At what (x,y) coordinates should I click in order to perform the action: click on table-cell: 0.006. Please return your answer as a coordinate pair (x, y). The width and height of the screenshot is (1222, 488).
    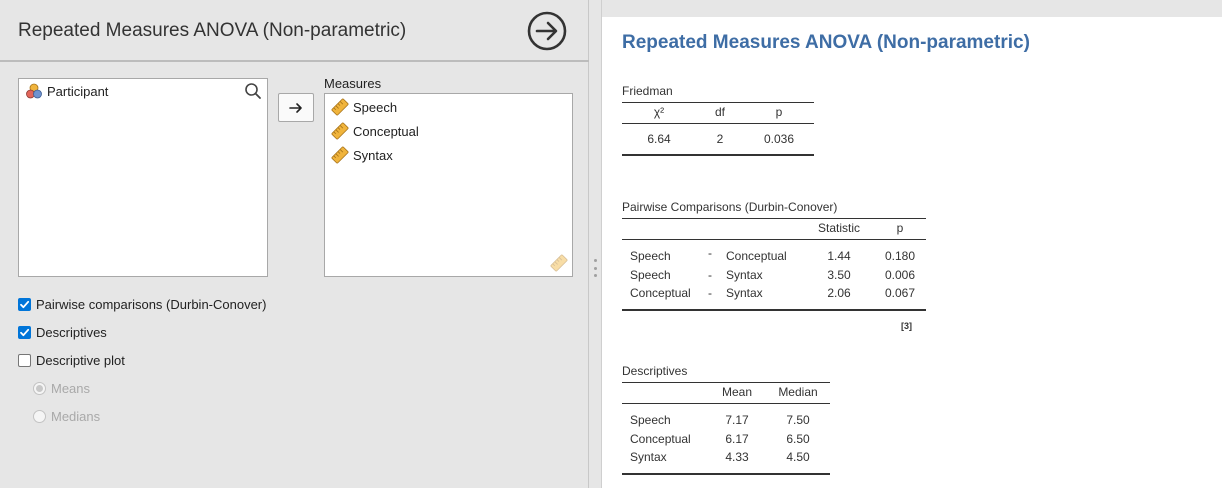
    Looking at the image, I should click on (900, 274).